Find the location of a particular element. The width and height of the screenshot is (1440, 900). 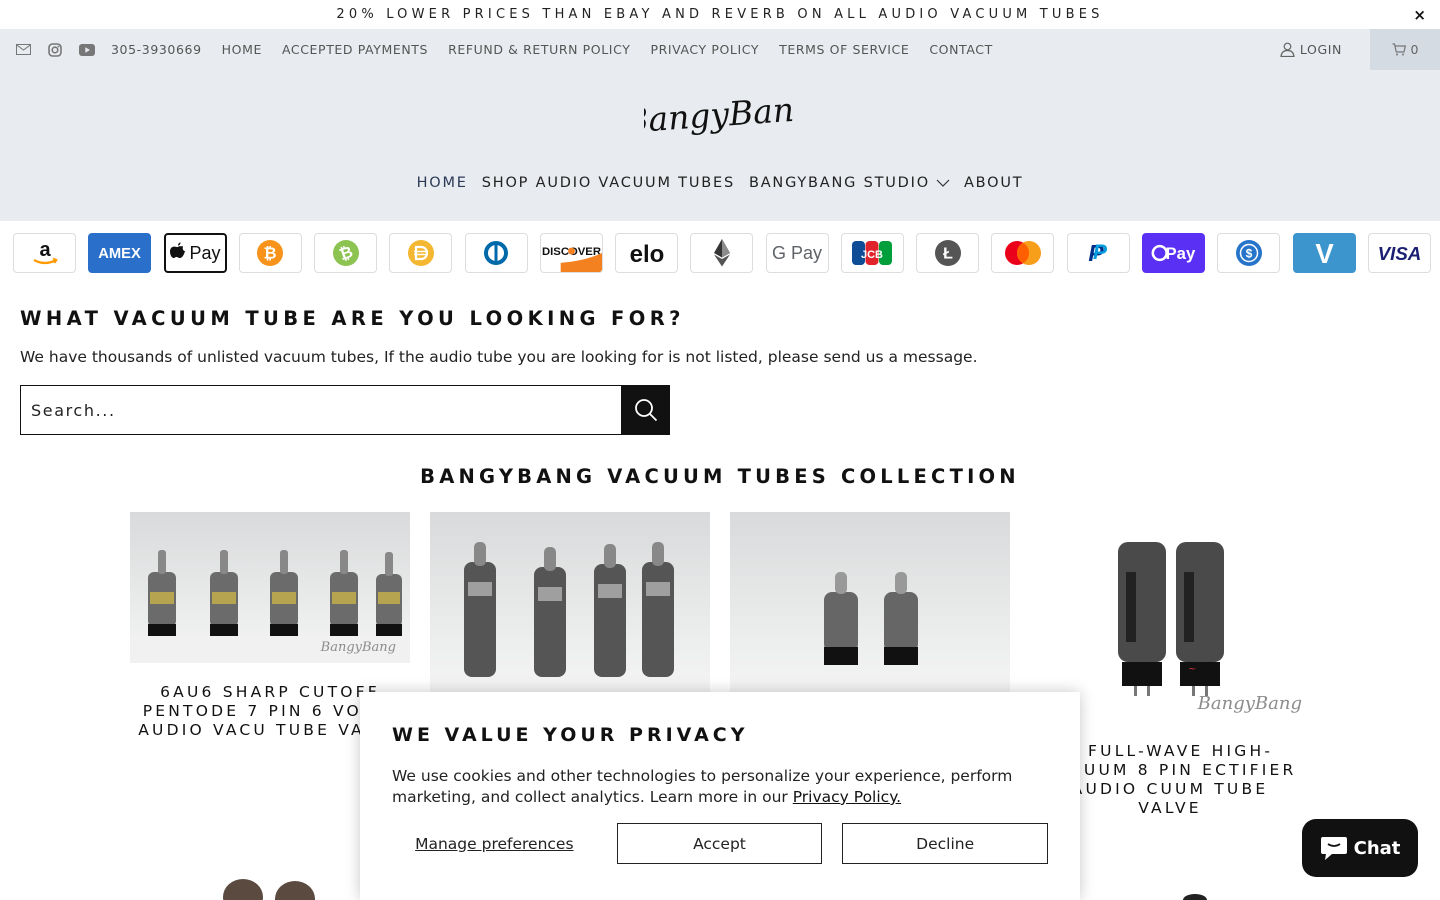

discover-icon: DISCOVER is located at coordinates (571, 253).